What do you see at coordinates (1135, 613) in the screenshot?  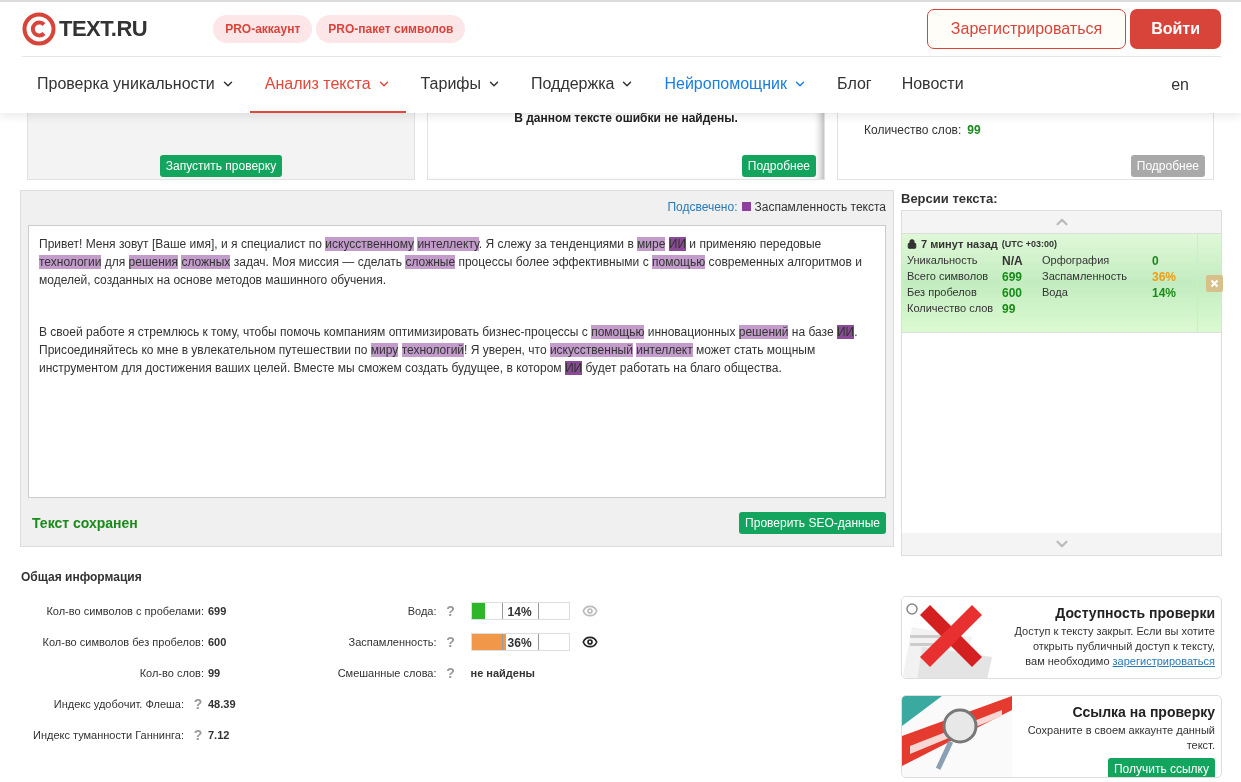 I see `promo-title: Доступность проверки` at bounding box center [1135, 613].